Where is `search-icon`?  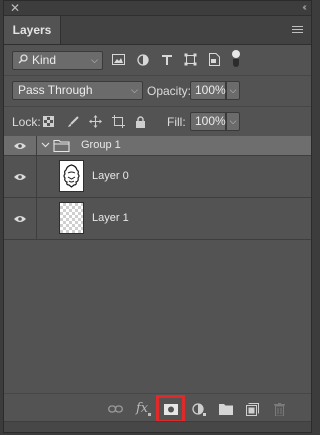
search-icon is located at coordinates (23, 60).